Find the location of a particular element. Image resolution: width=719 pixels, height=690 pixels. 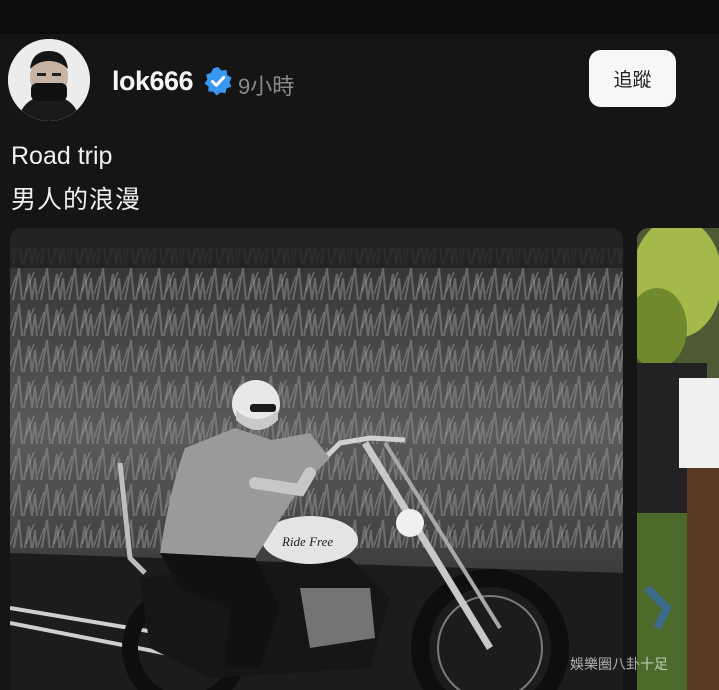

avatar is located at coordinates (49, 80).